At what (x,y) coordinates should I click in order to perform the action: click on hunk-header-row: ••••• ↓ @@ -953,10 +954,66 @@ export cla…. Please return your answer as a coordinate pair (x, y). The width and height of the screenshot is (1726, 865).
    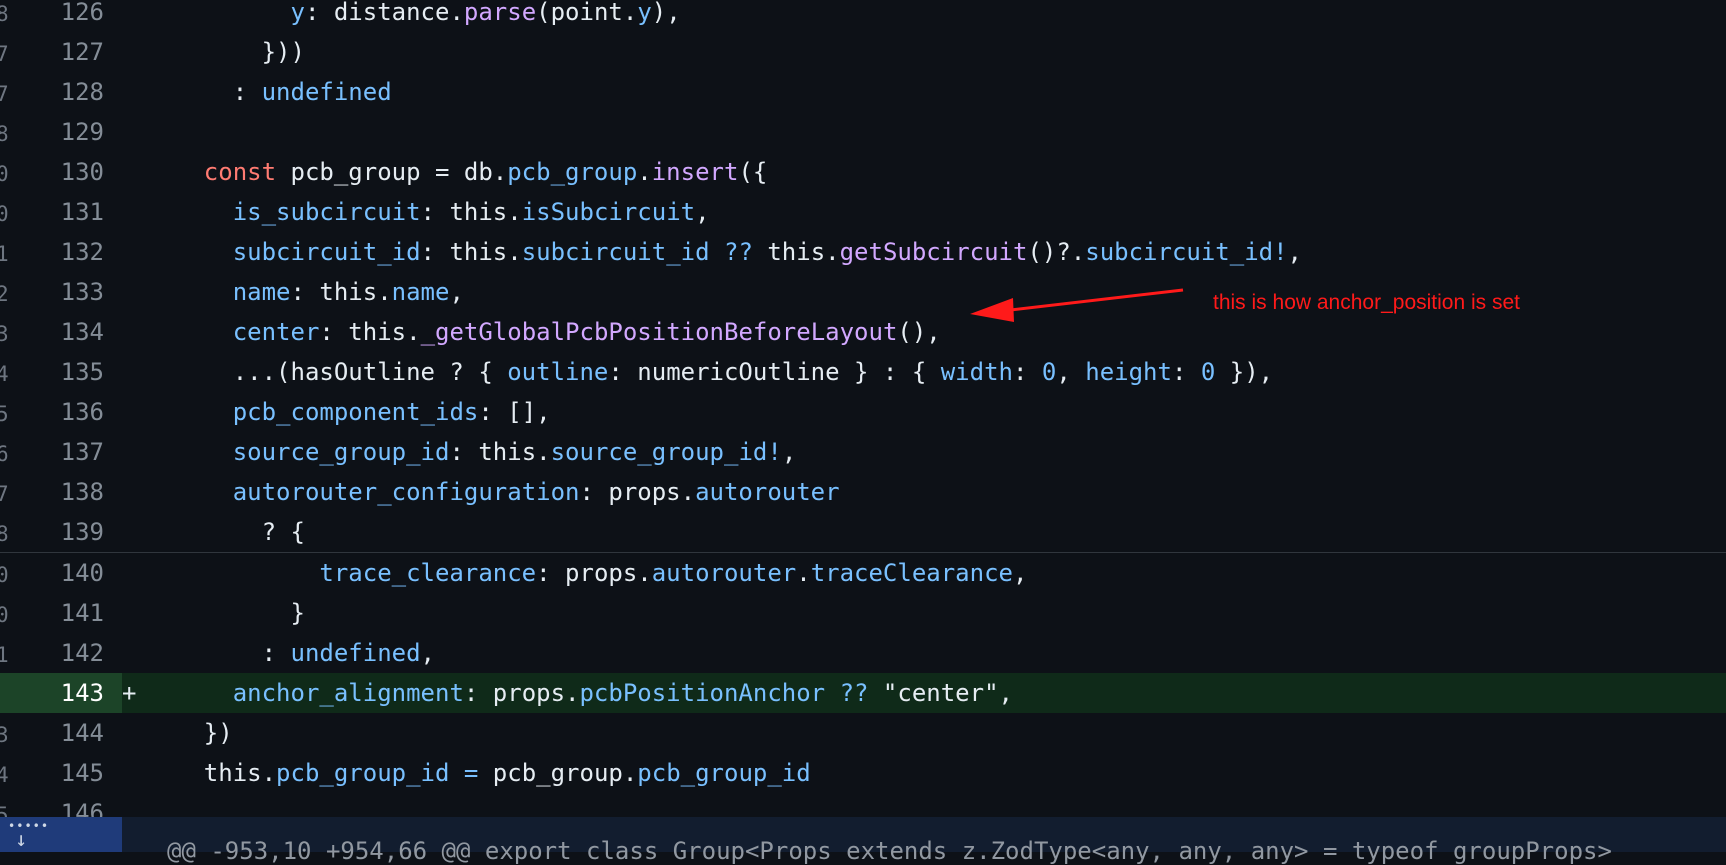
    Looking at the image, I should click on (863, 841).